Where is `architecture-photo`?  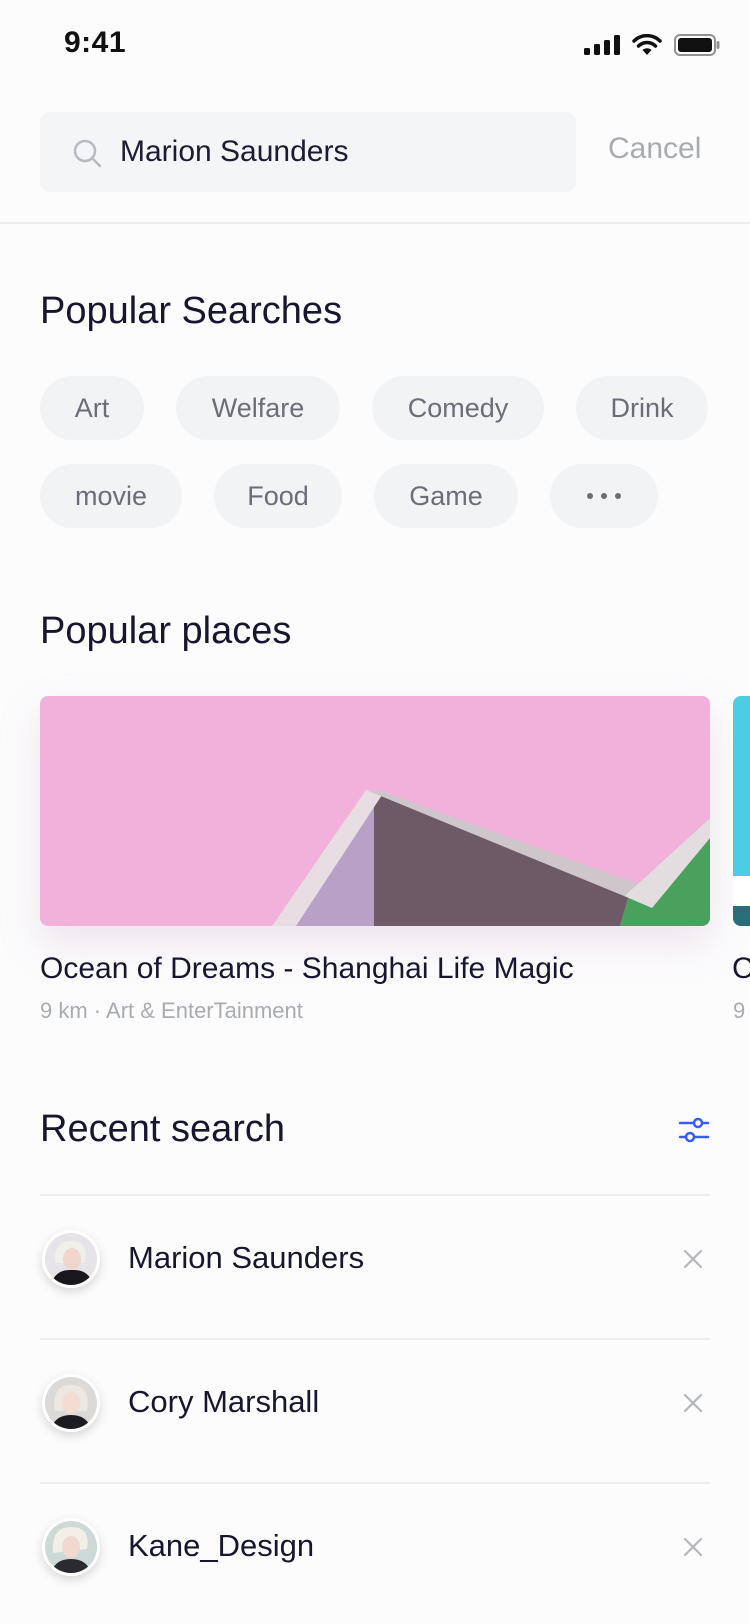 architecture-photo is located at coordinates (375, 811).